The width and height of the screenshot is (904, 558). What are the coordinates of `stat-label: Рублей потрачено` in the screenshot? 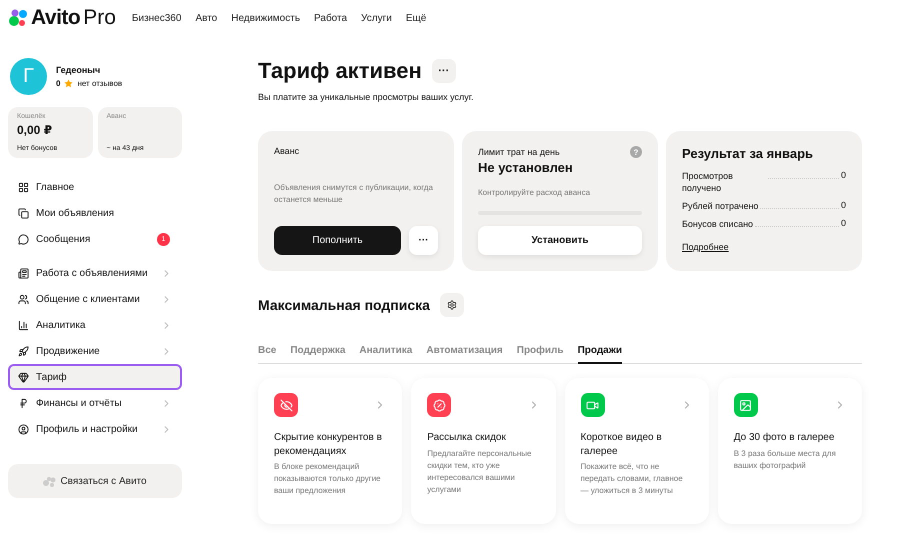 It's located at (720, 206).